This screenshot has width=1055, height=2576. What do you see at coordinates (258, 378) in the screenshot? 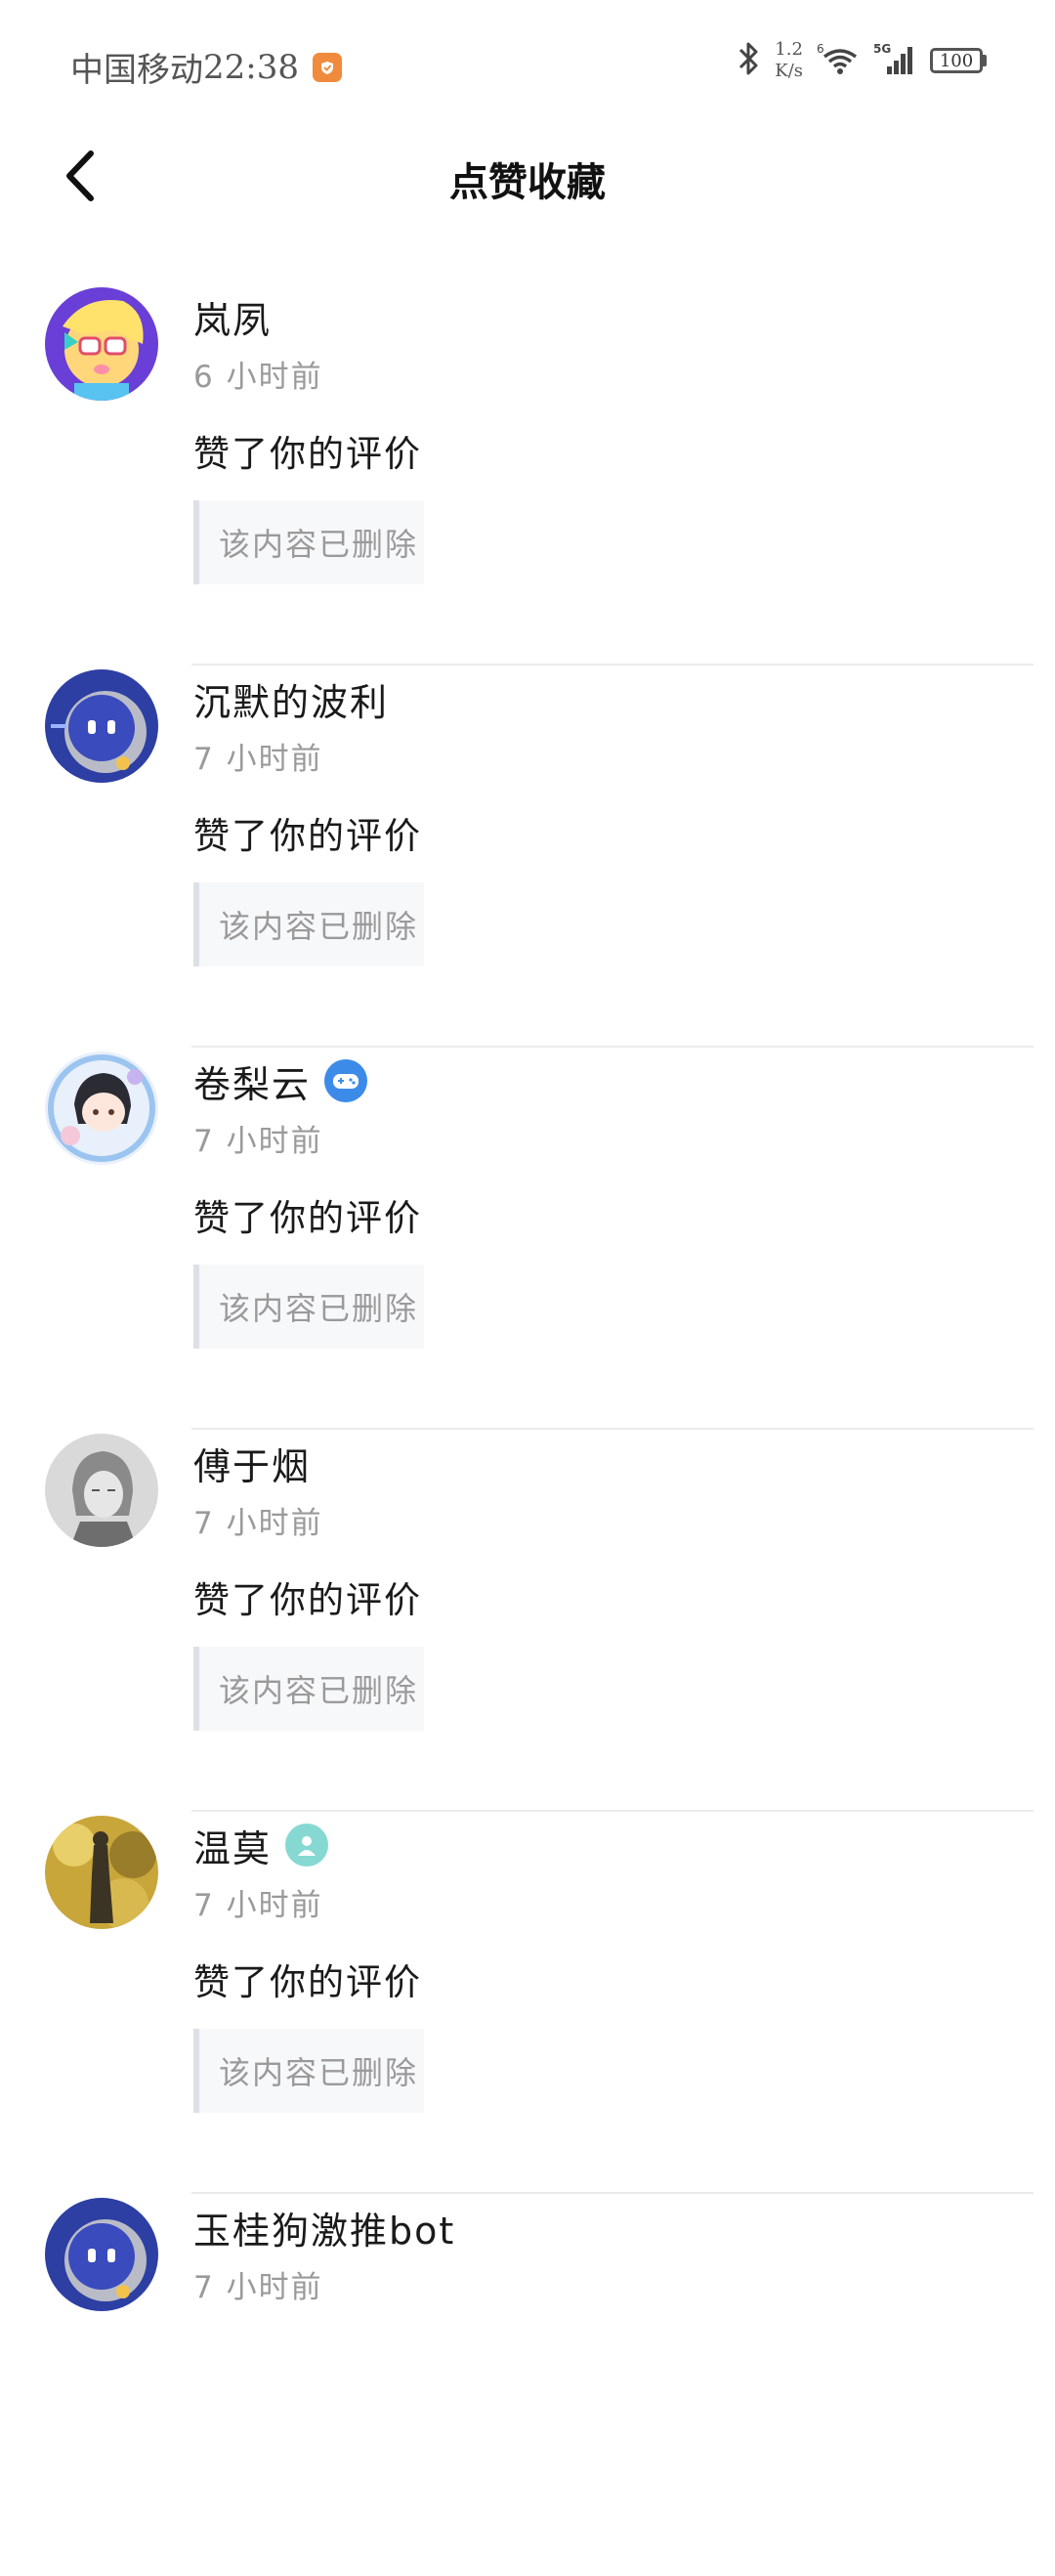
I see `timestamp: 6 小时前` at bounding box center [258, 378].